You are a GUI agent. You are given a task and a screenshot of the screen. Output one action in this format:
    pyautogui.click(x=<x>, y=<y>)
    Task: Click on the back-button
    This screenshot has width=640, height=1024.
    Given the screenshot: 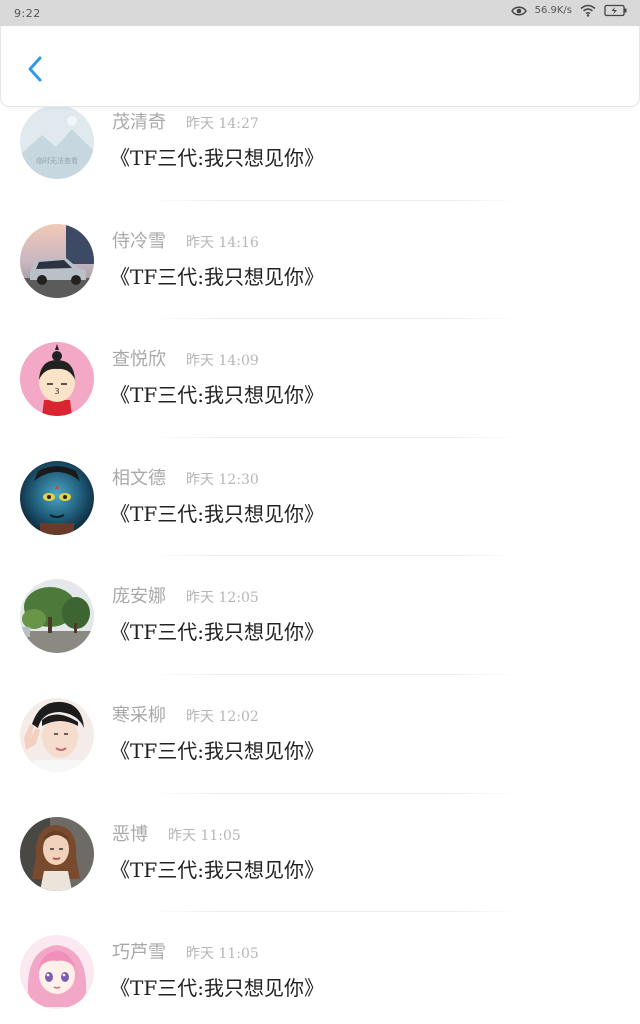 What is the action you would take?
    pyautogui.click(x=36, y=69)
    